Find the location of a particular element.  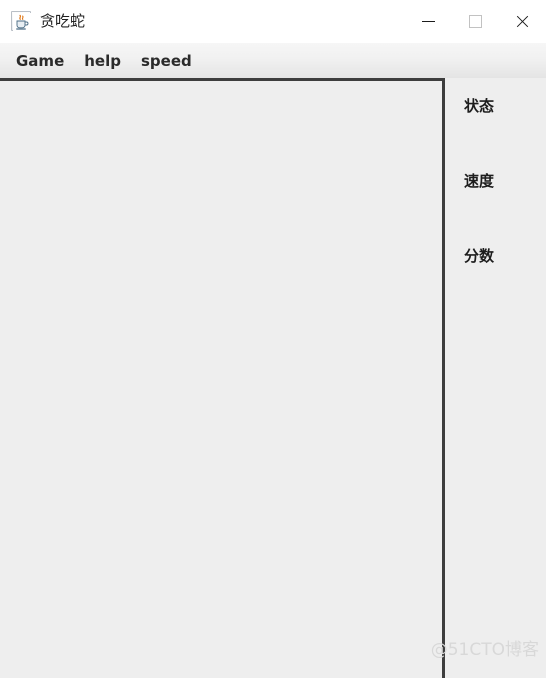

score-label: 分数 is located at coordinates (479, 256).